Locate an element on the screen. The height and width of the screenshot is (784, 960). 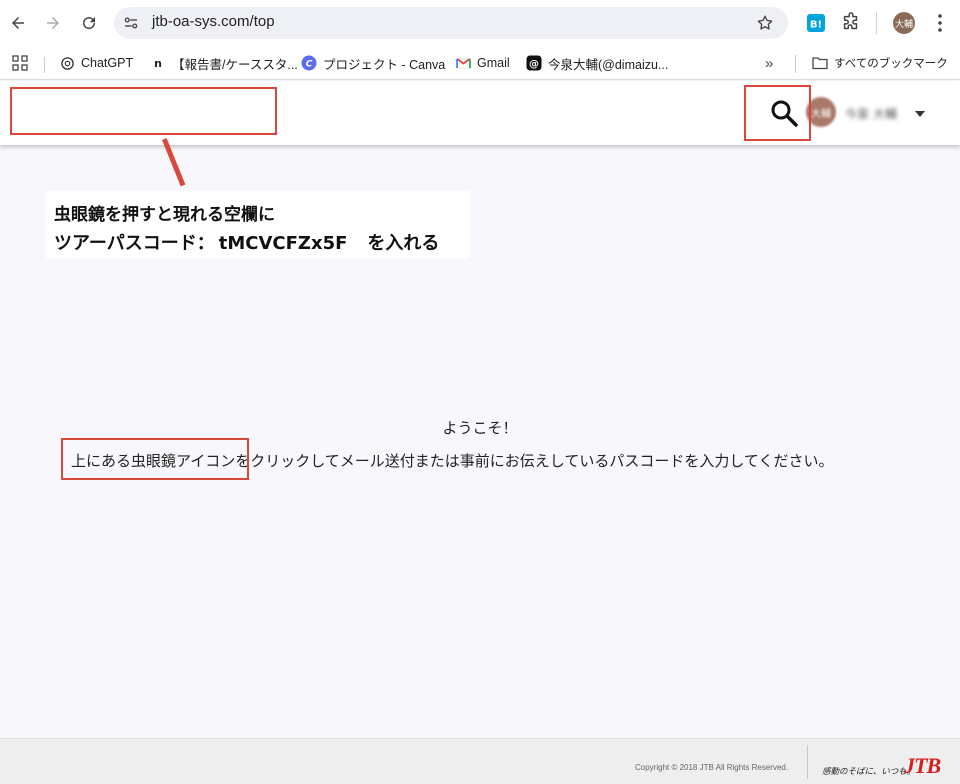
hatena-bookmark-extension-icon: B! is located at coordinates (816, 23).